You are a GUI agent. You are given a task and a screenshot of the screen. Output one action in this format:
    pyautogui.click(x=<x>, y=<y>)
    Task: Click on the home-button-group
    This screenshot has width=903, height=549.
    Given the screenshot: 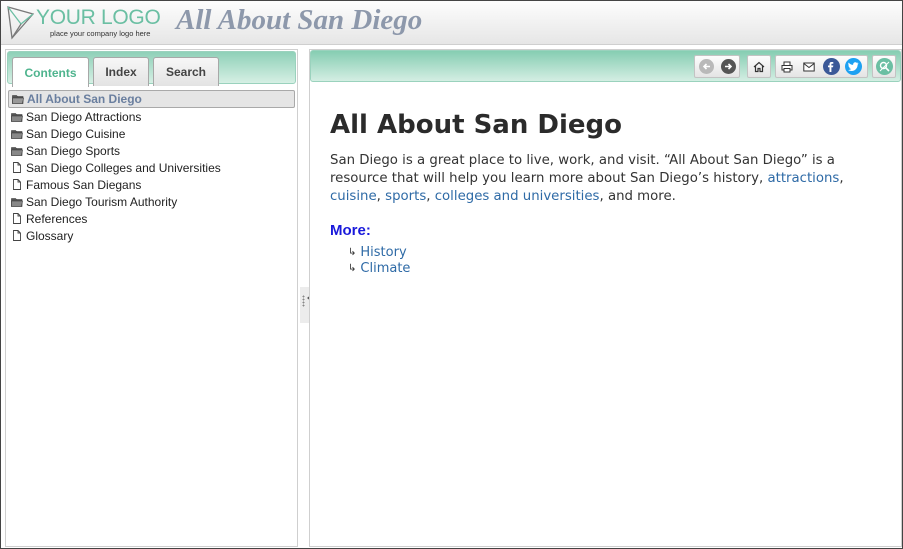 What is the action you would take?
    pyautogui.click(x=759, y=66)
    